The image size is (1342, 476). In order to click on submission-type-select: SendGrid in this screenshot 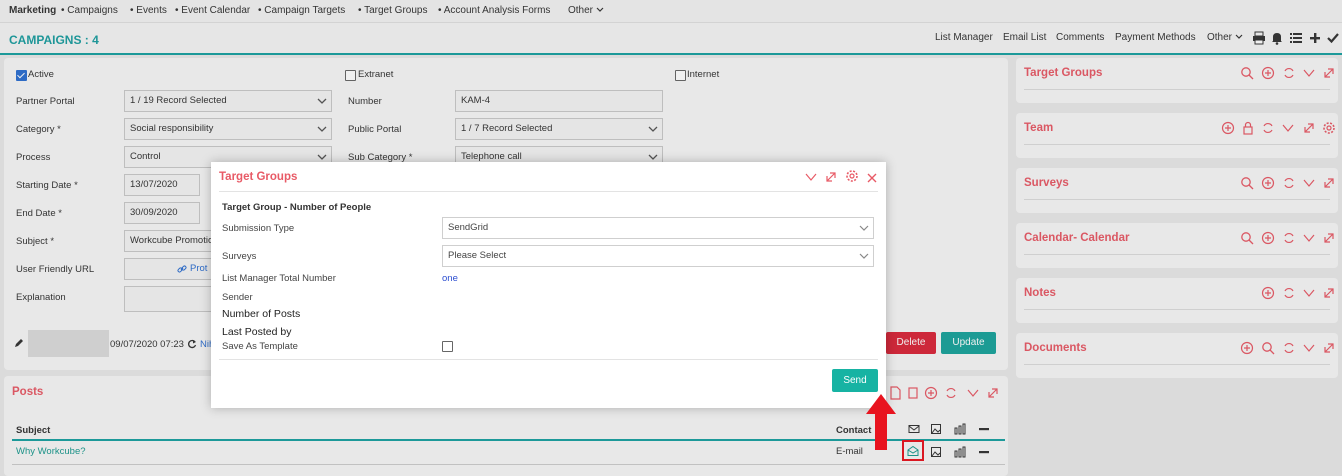, I will do `click(658, 228)`.